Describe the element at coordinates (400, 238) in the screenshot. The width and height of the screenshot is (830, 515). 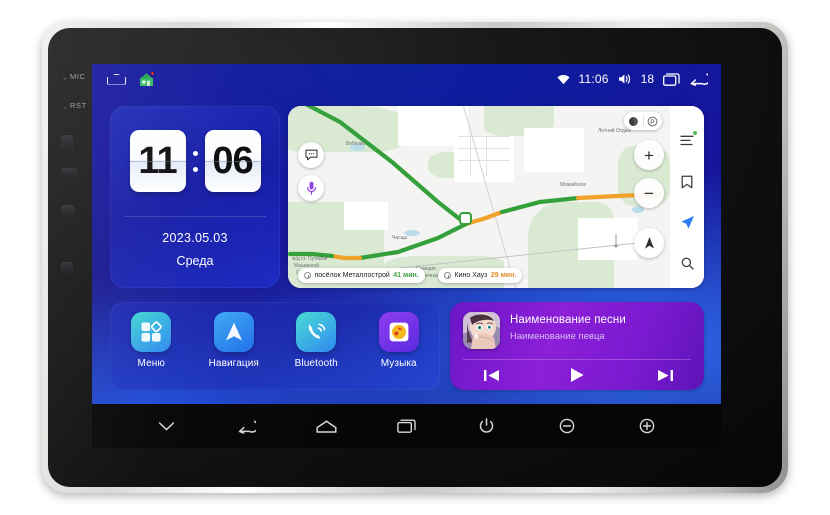
I see `map-label: Часцы` at that location.